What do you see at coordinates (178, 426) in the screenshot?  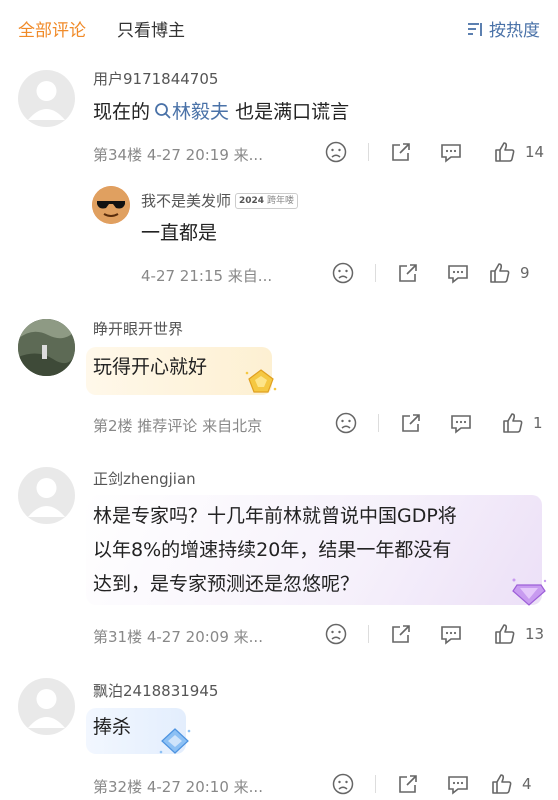 I see `comment-meta: 第2楼 推荐评论 来自北京` at bounding box center [178, 426].